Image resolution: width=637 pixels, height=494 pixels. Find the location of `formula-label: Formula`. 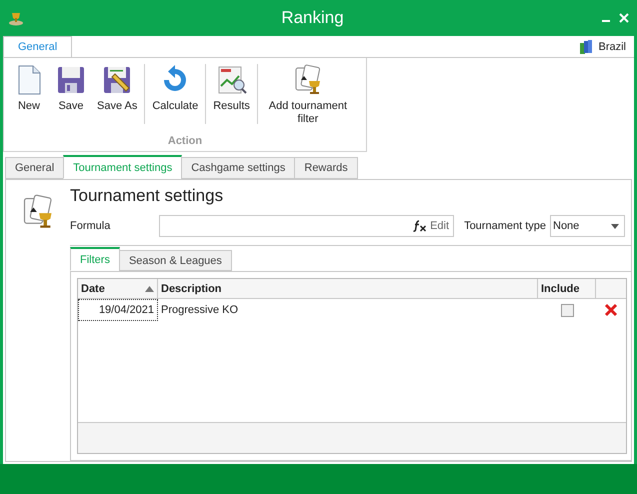

formula-label: Formula is located at coordinates (91, 226).